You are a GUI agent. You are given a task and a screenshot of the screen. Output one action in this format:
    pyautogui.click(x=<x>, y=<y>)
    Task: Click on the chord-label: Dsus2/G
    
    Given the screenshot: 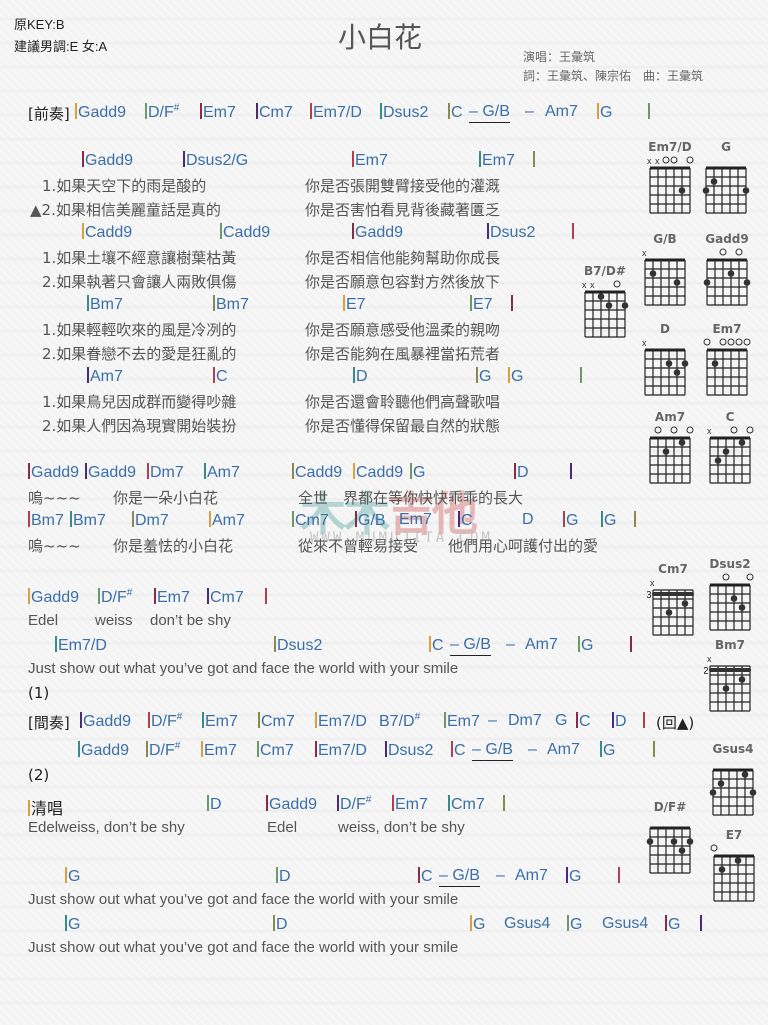 What is the action you would take?
    pyautogui.click(x=217, y=160)
    